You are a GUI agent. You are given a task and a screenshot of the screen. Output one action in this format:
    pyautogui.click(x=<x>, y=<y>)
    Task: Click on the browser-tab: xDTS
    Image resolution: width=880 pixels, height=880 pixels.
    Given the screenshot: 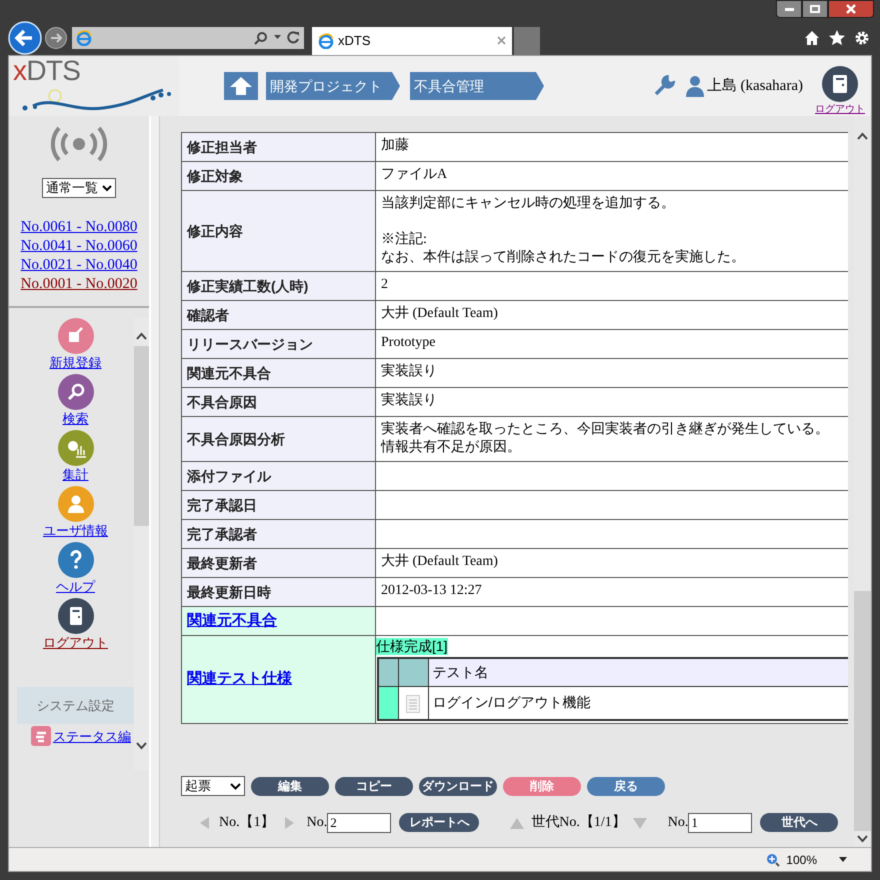 What is the action you would take?
    pyautogui.click(x=412, y=40)
    